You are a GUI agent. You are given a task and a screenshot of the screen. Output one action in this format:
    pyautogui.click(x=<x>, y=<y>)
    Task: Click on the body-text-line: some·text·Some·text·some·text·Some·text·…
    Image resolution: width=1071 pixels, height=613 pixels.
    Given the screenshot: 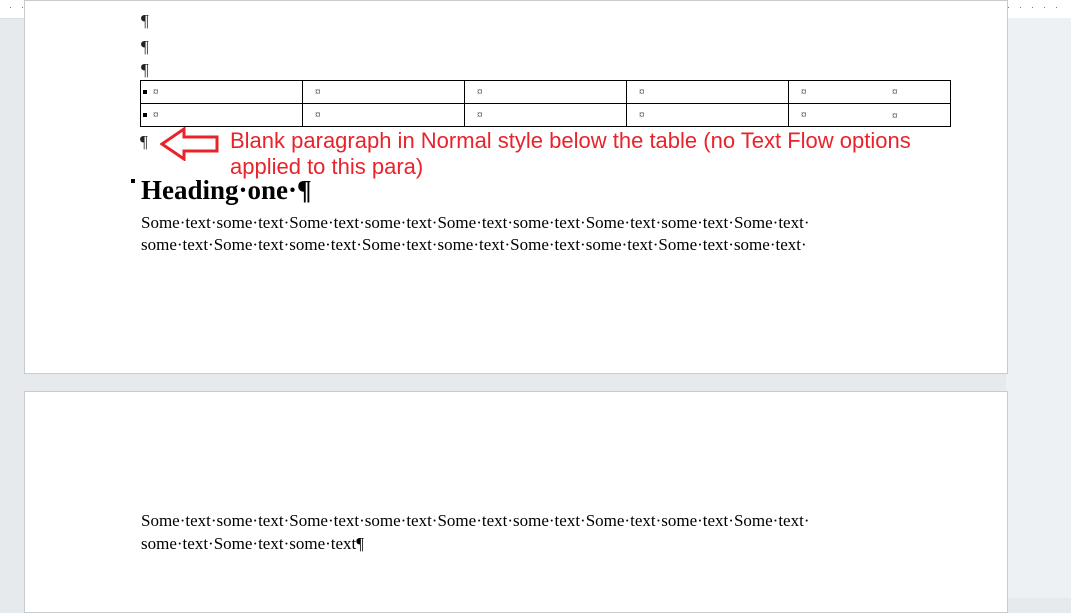 What is the action you would take?
    pyautogui.click(x=526, y=245)
    